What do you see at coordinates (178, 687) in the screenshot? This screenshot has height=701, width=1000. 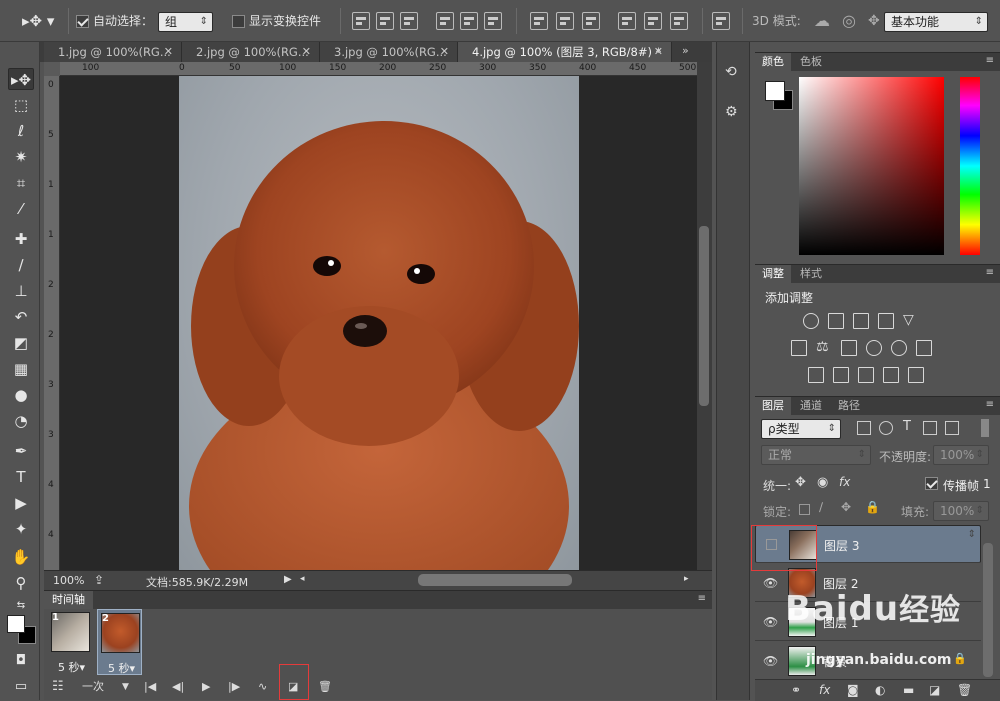 I see `previous-frame-icon: ◀|` at bounding box center [178, 687].